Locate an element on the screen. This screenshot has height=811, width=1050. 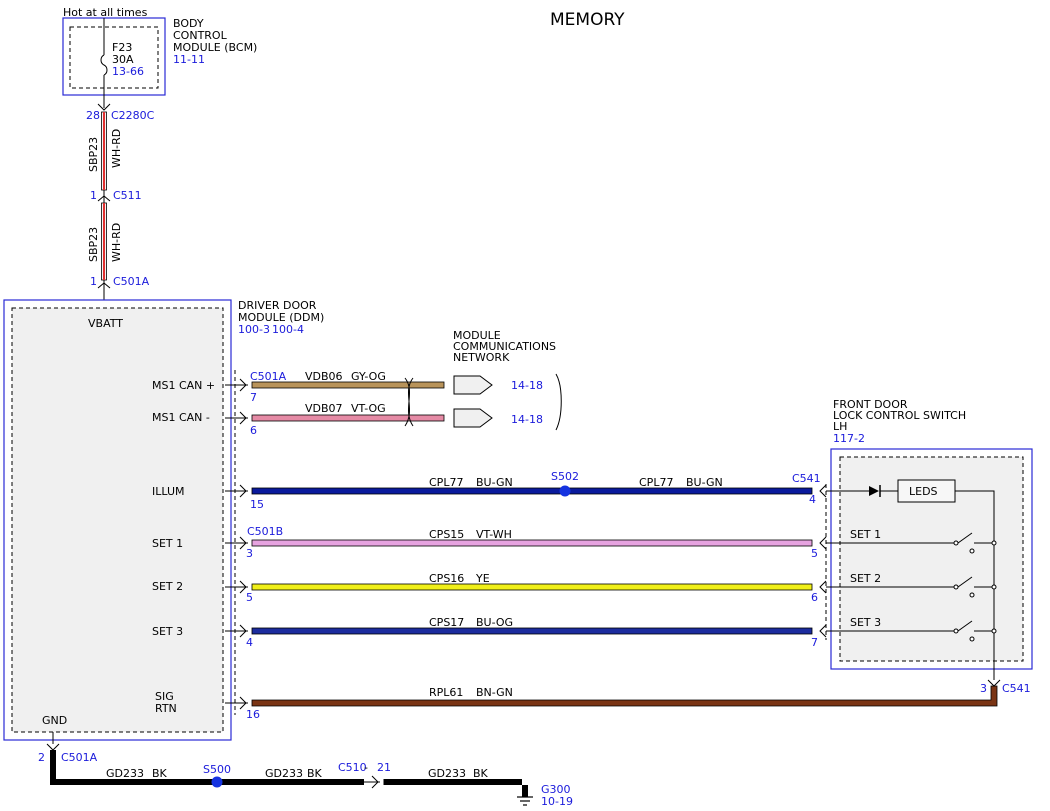
wire-vdb06-circuit: VDB06 is located at coordinates (324, 376).